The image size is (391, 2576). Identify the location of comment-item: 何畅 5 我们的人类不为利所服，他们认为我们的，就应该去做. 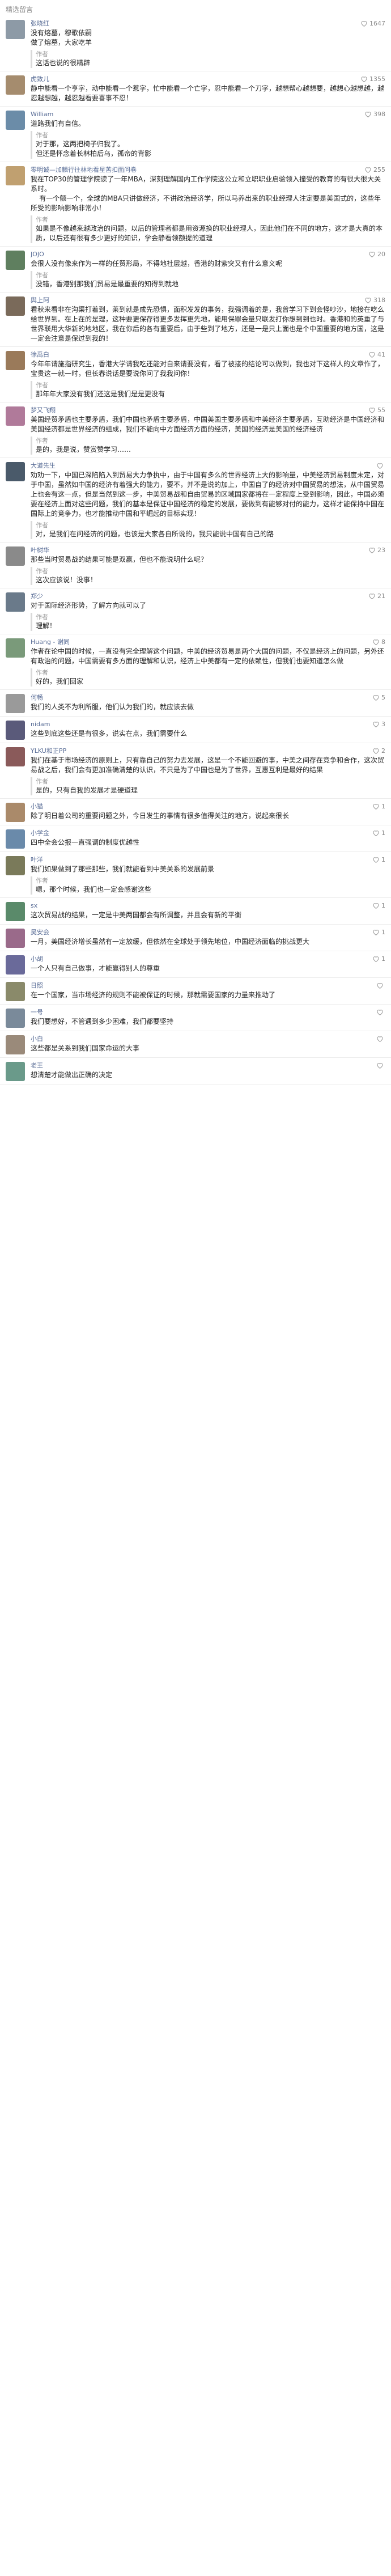
(195, 704).